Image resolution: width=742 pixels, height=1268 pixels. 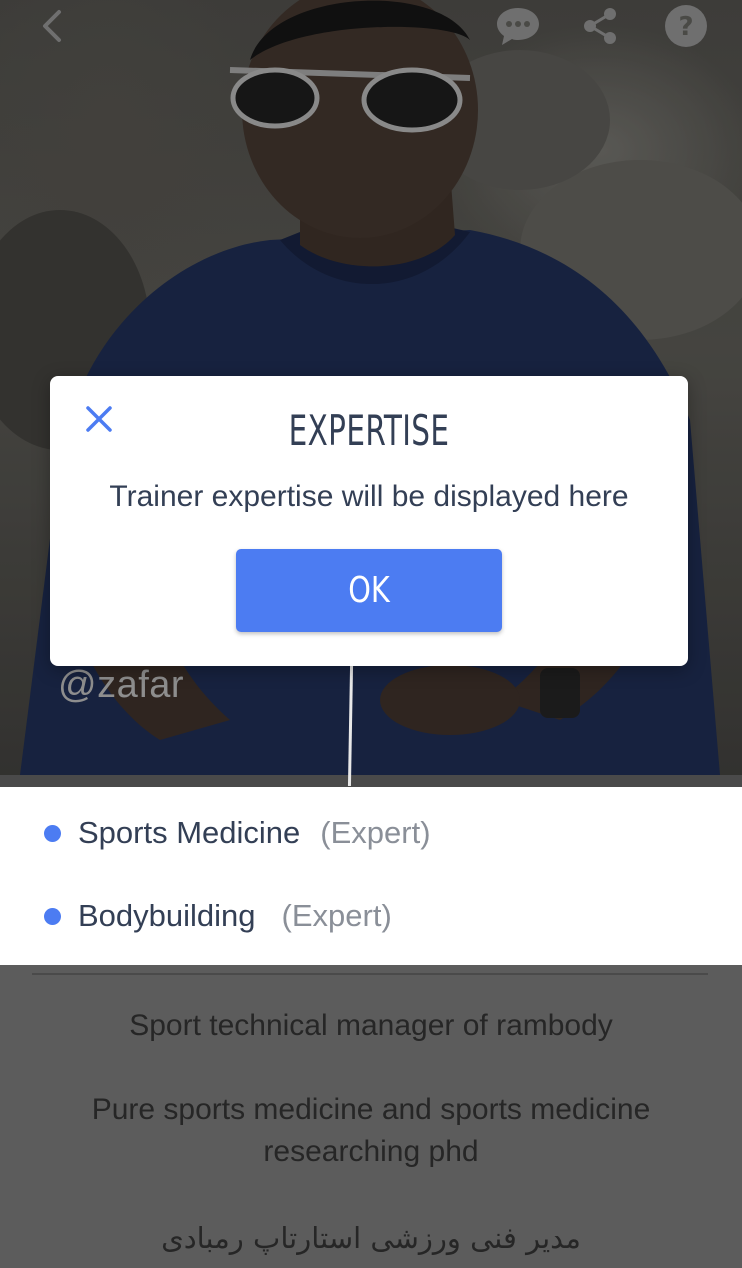 I want to click on dialog-message: Trainer expertise will be displayed here, so click(x=369, y=496).